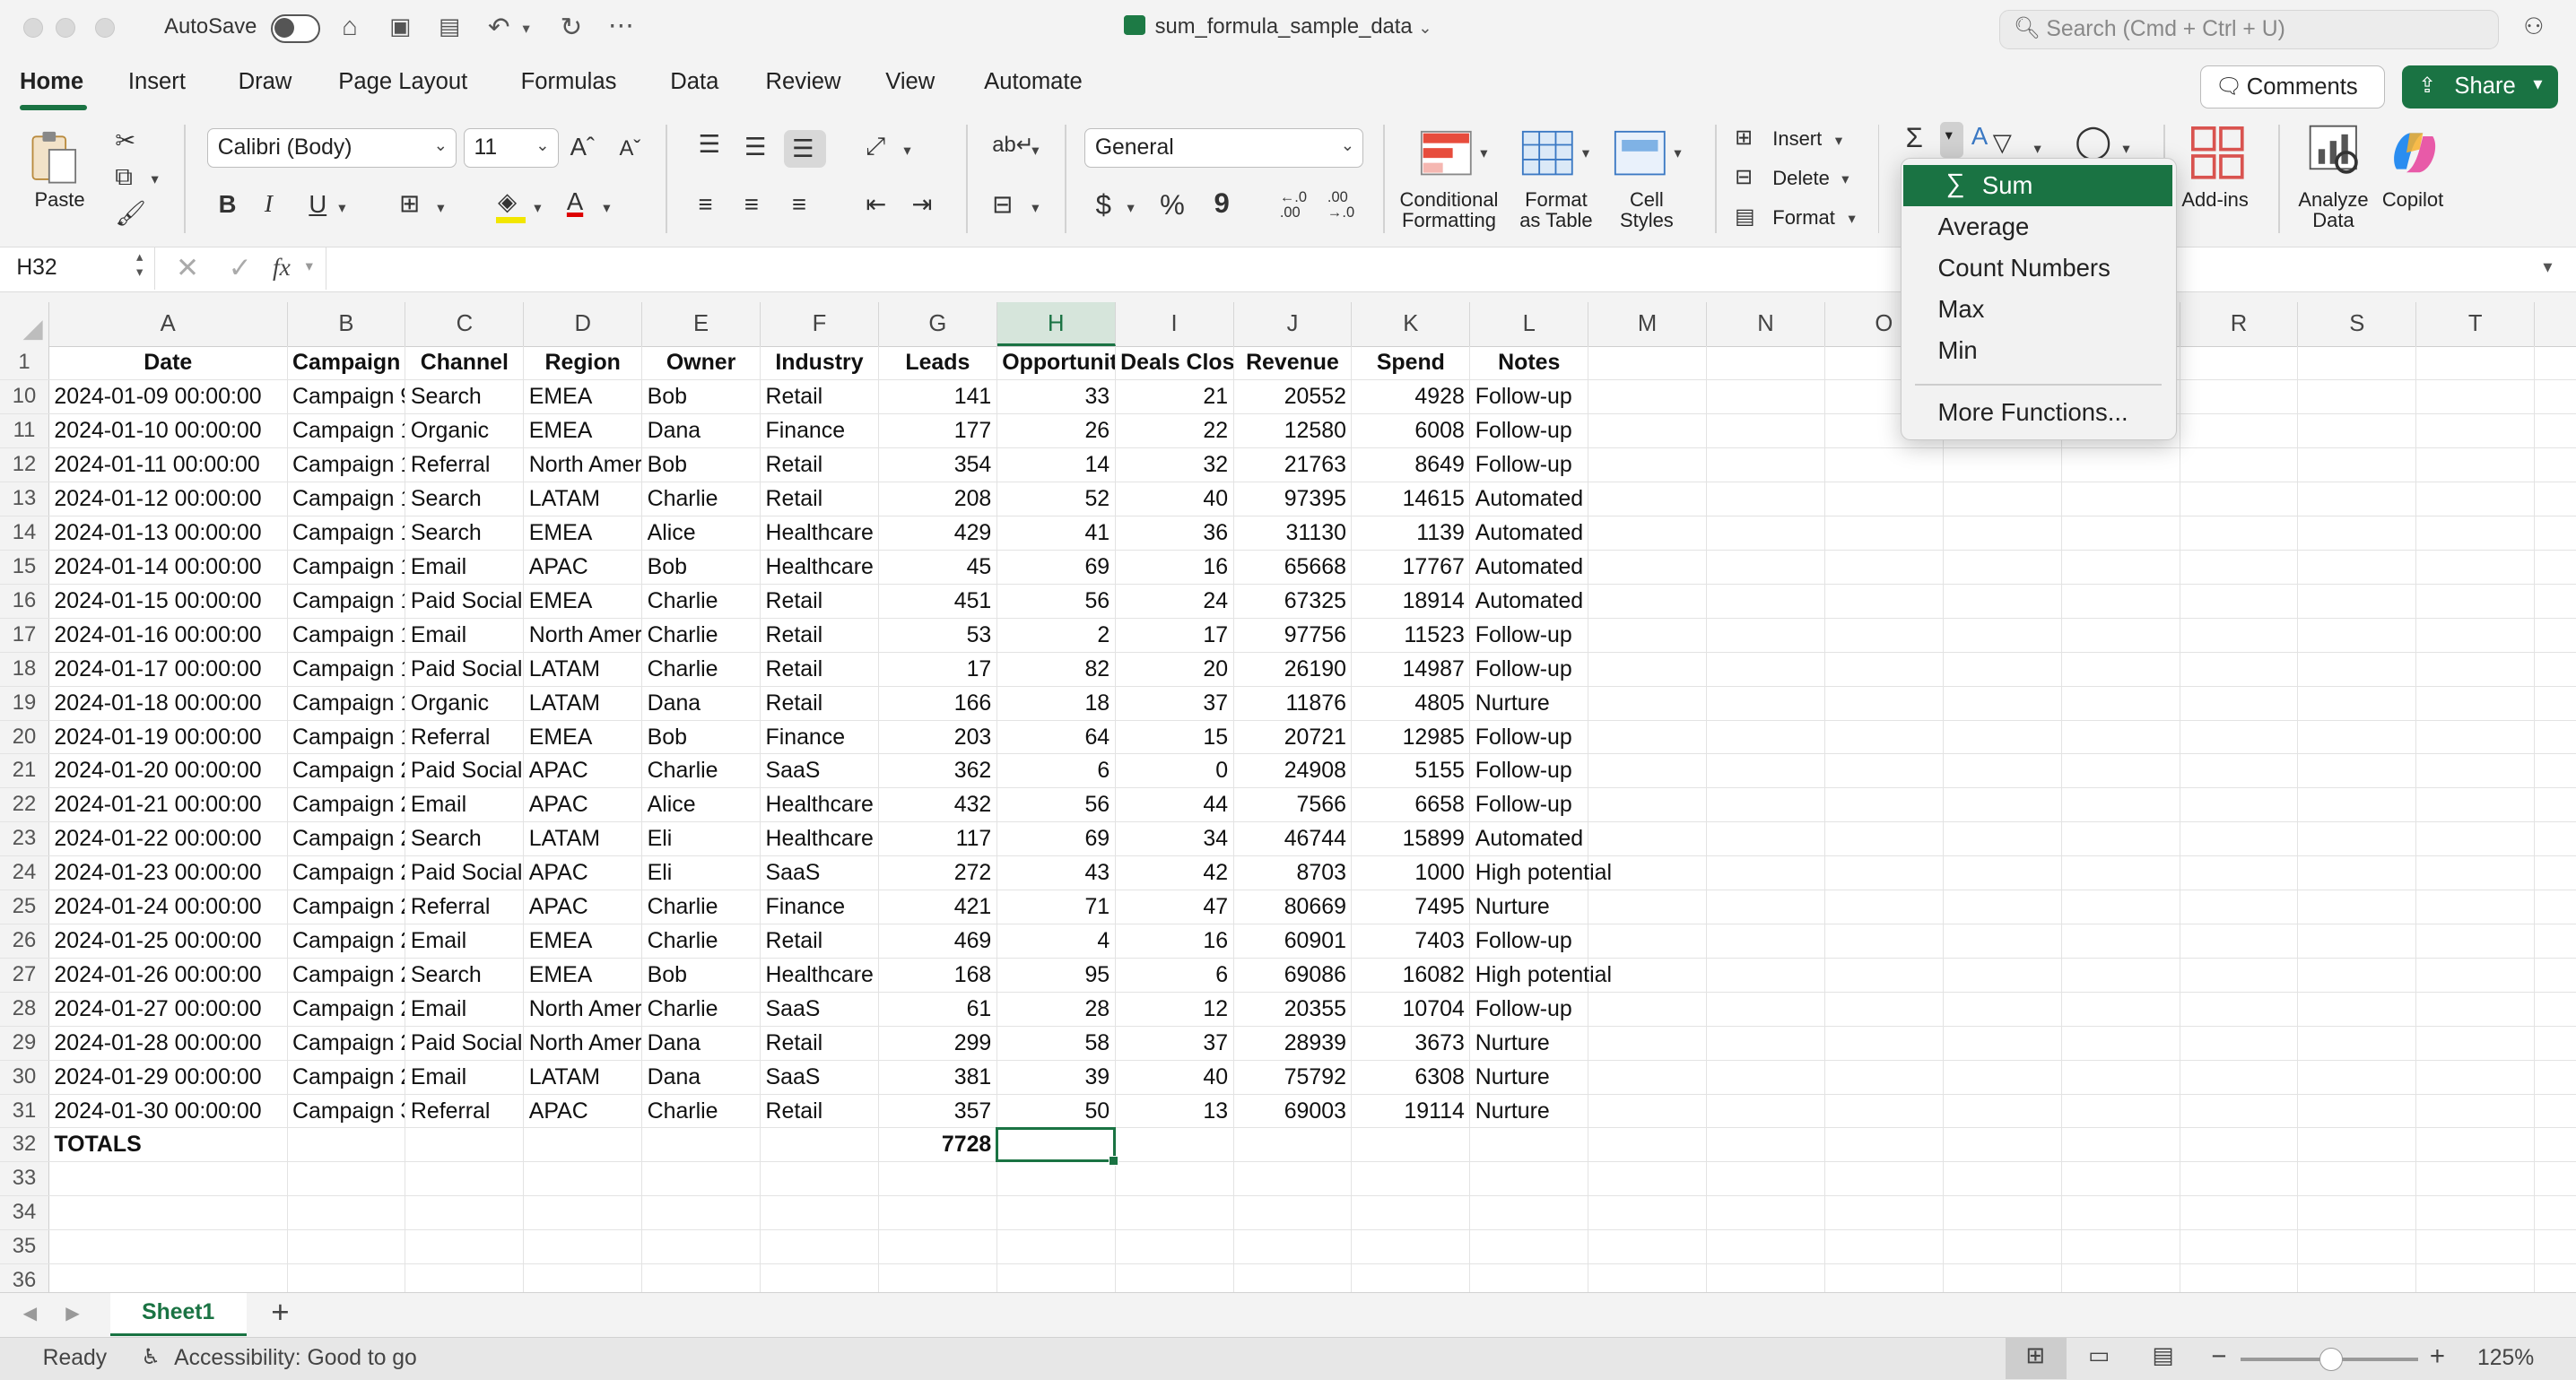 The height and width of the screenshot is (1380, 2576). I want to click on grid-cell: 5155, so click(1411, 771).